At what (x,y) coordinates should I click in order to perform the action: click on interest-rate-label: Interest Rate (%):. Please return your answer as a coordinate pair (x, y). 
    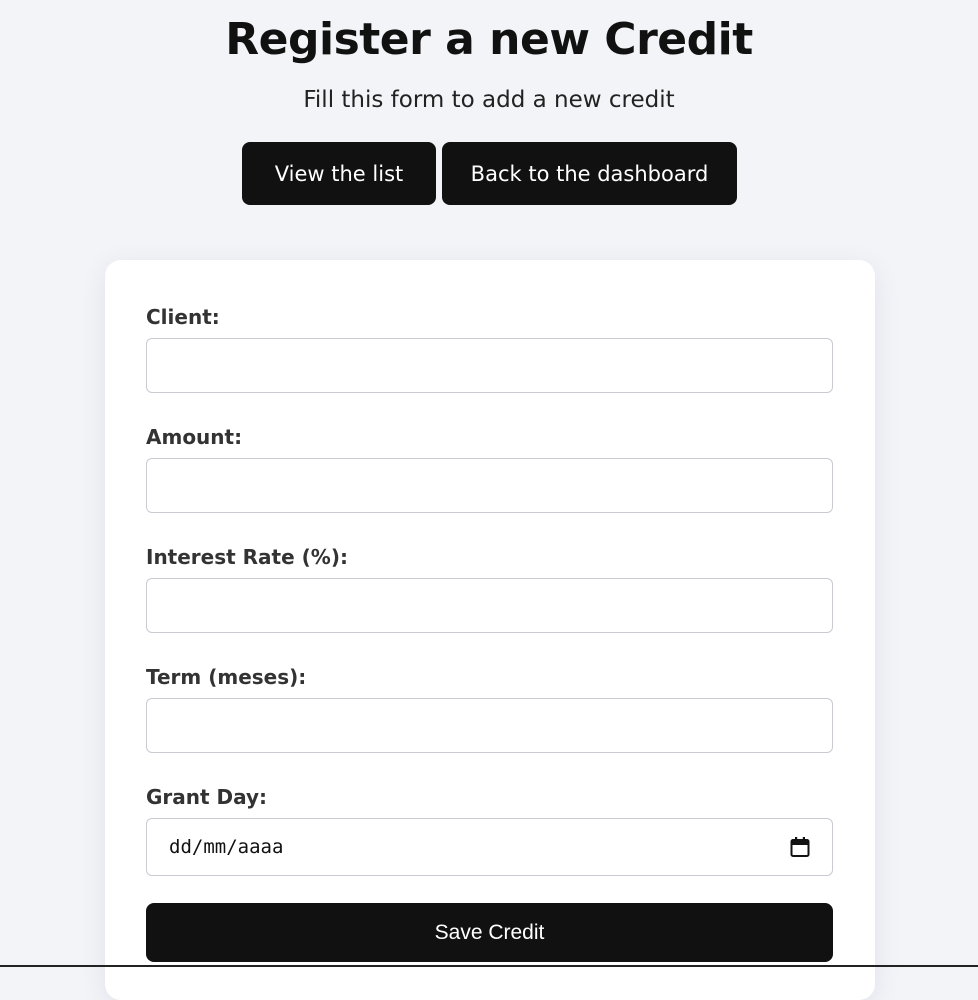
    Looking at the image, I should click on (247, 557).